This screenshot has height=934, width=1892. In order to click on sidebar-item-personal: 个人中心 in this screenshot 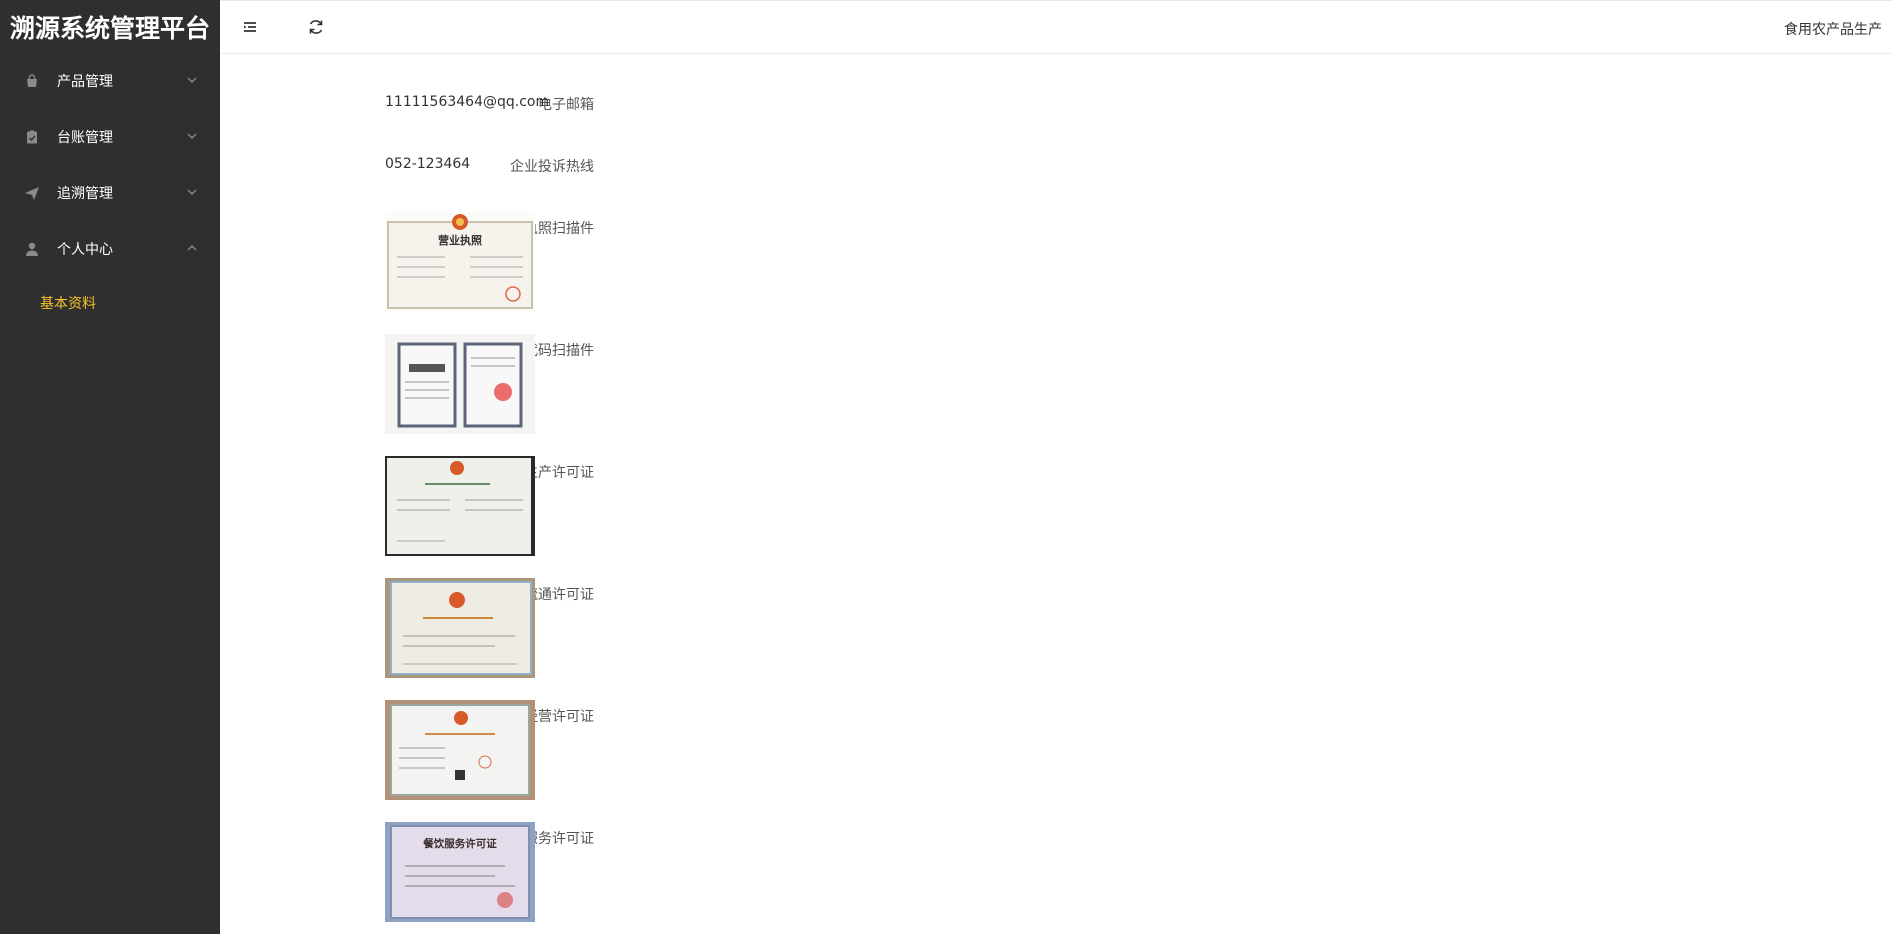, I will do `click(110, 249)`.